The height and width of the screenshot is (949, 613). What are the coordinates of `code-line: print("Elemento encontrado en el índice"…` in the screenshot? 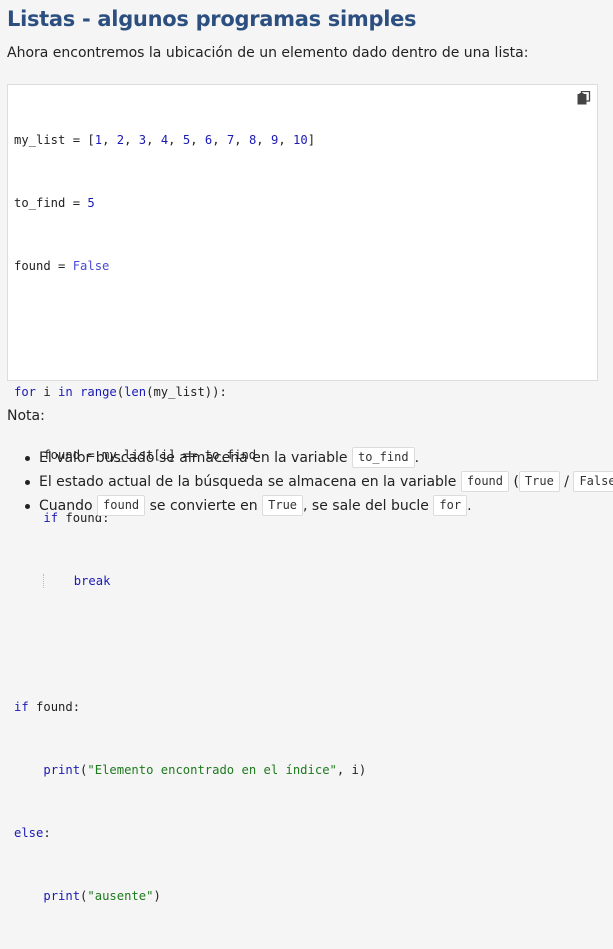 It's located at (205, 770).